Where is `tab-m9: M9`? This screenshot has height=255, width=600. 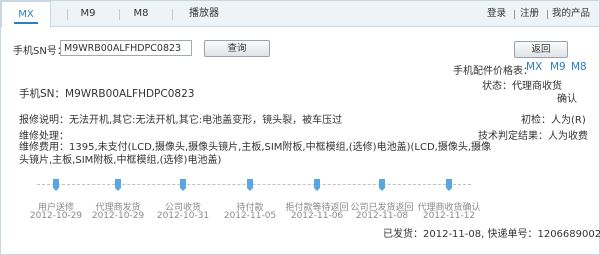
tab-m9: M9 is located at coordinates (88, 14).